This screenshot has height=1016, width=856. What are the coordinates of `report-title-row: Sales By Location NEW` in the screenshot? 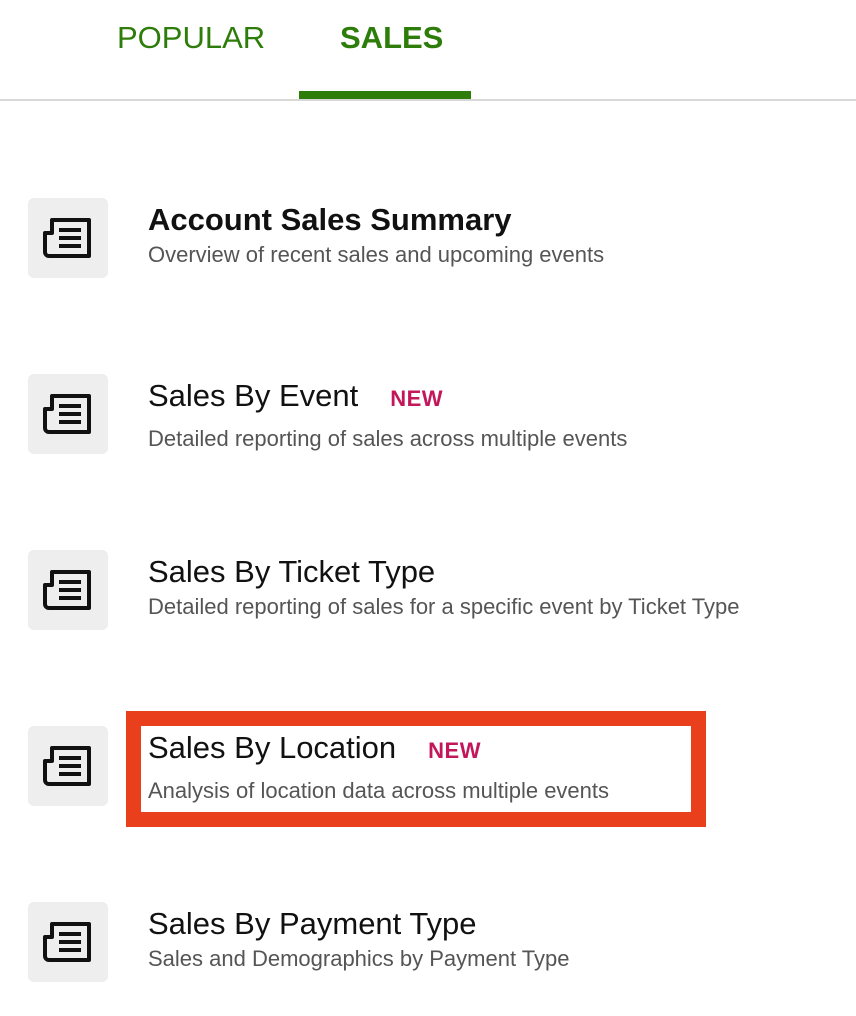 It's located at (314, 748).